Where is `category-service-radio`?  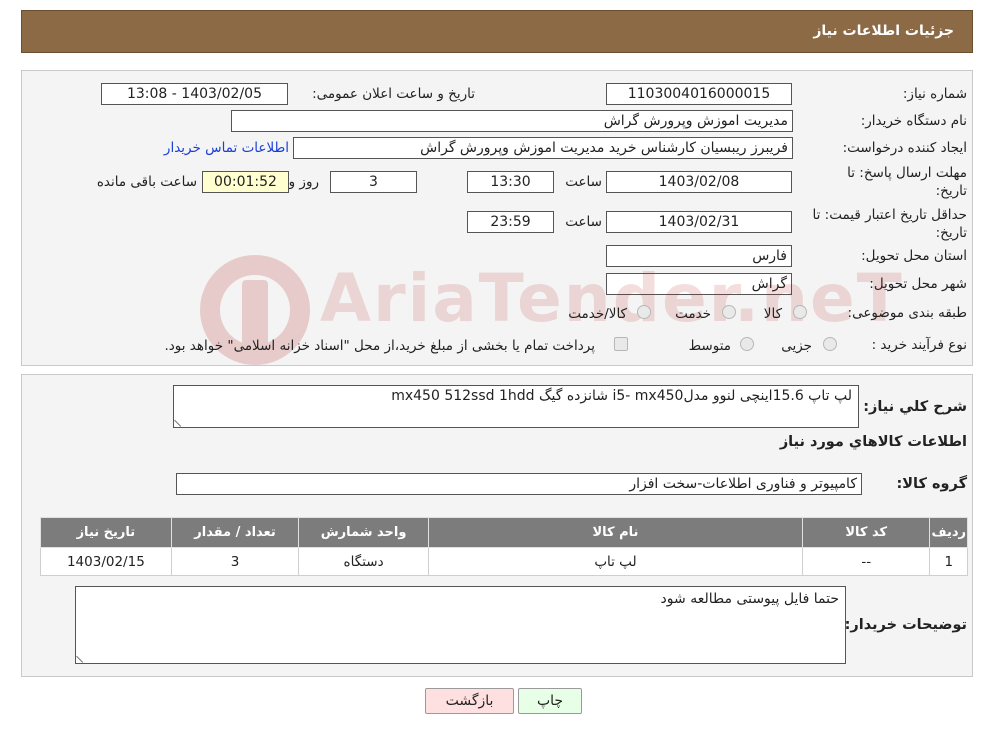 category-service-radio is located at coordinates (729, 312).